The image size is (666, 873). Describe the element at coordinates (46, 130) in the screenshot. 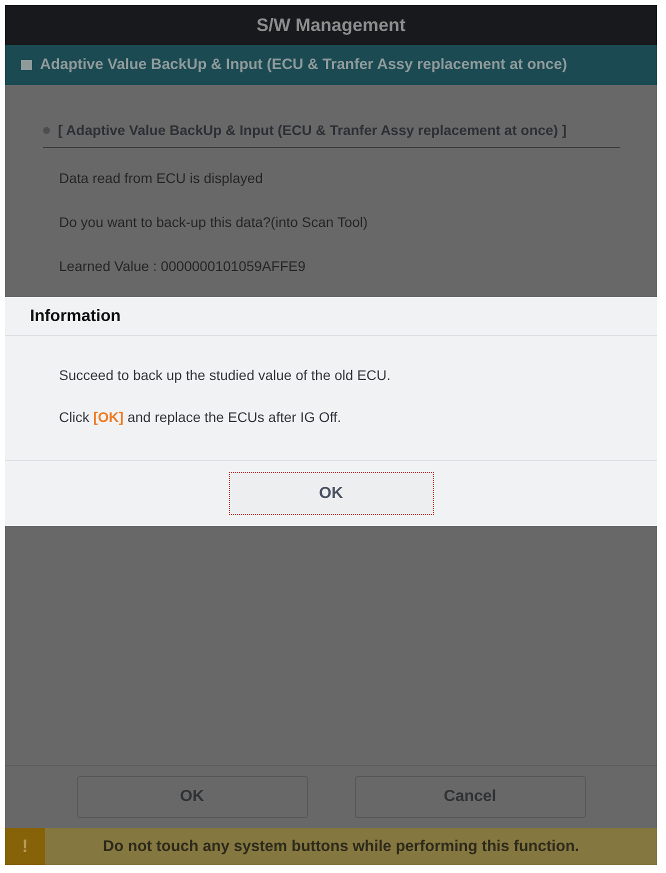

I see `bullet-icon` at that location.